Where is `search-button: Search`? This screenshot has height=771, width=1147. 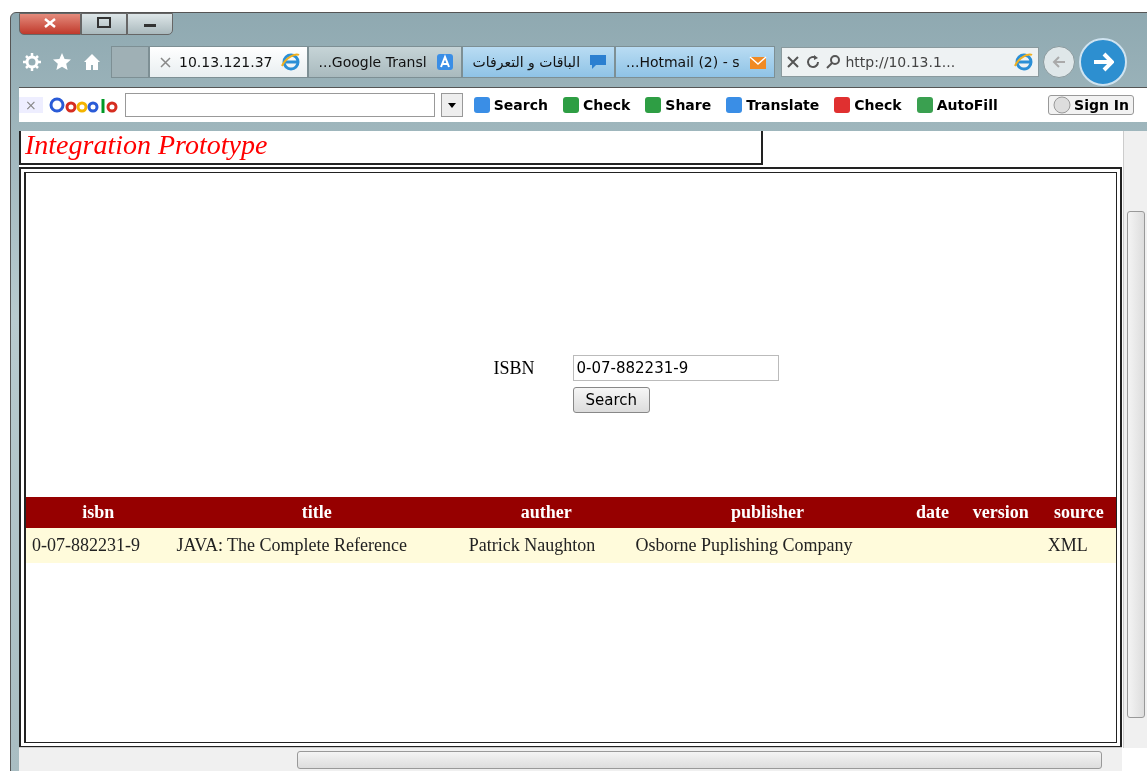
search-button: Search is located at coordinates (611, 400).